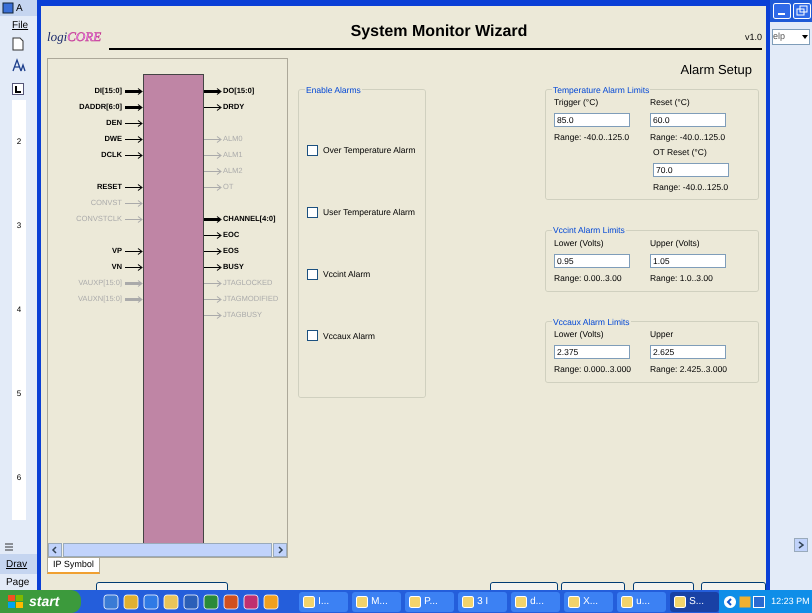 Image resolution: width=812 pixels, height=613 pixels. I want to click on chevron-right-icon, so click(801, 545).